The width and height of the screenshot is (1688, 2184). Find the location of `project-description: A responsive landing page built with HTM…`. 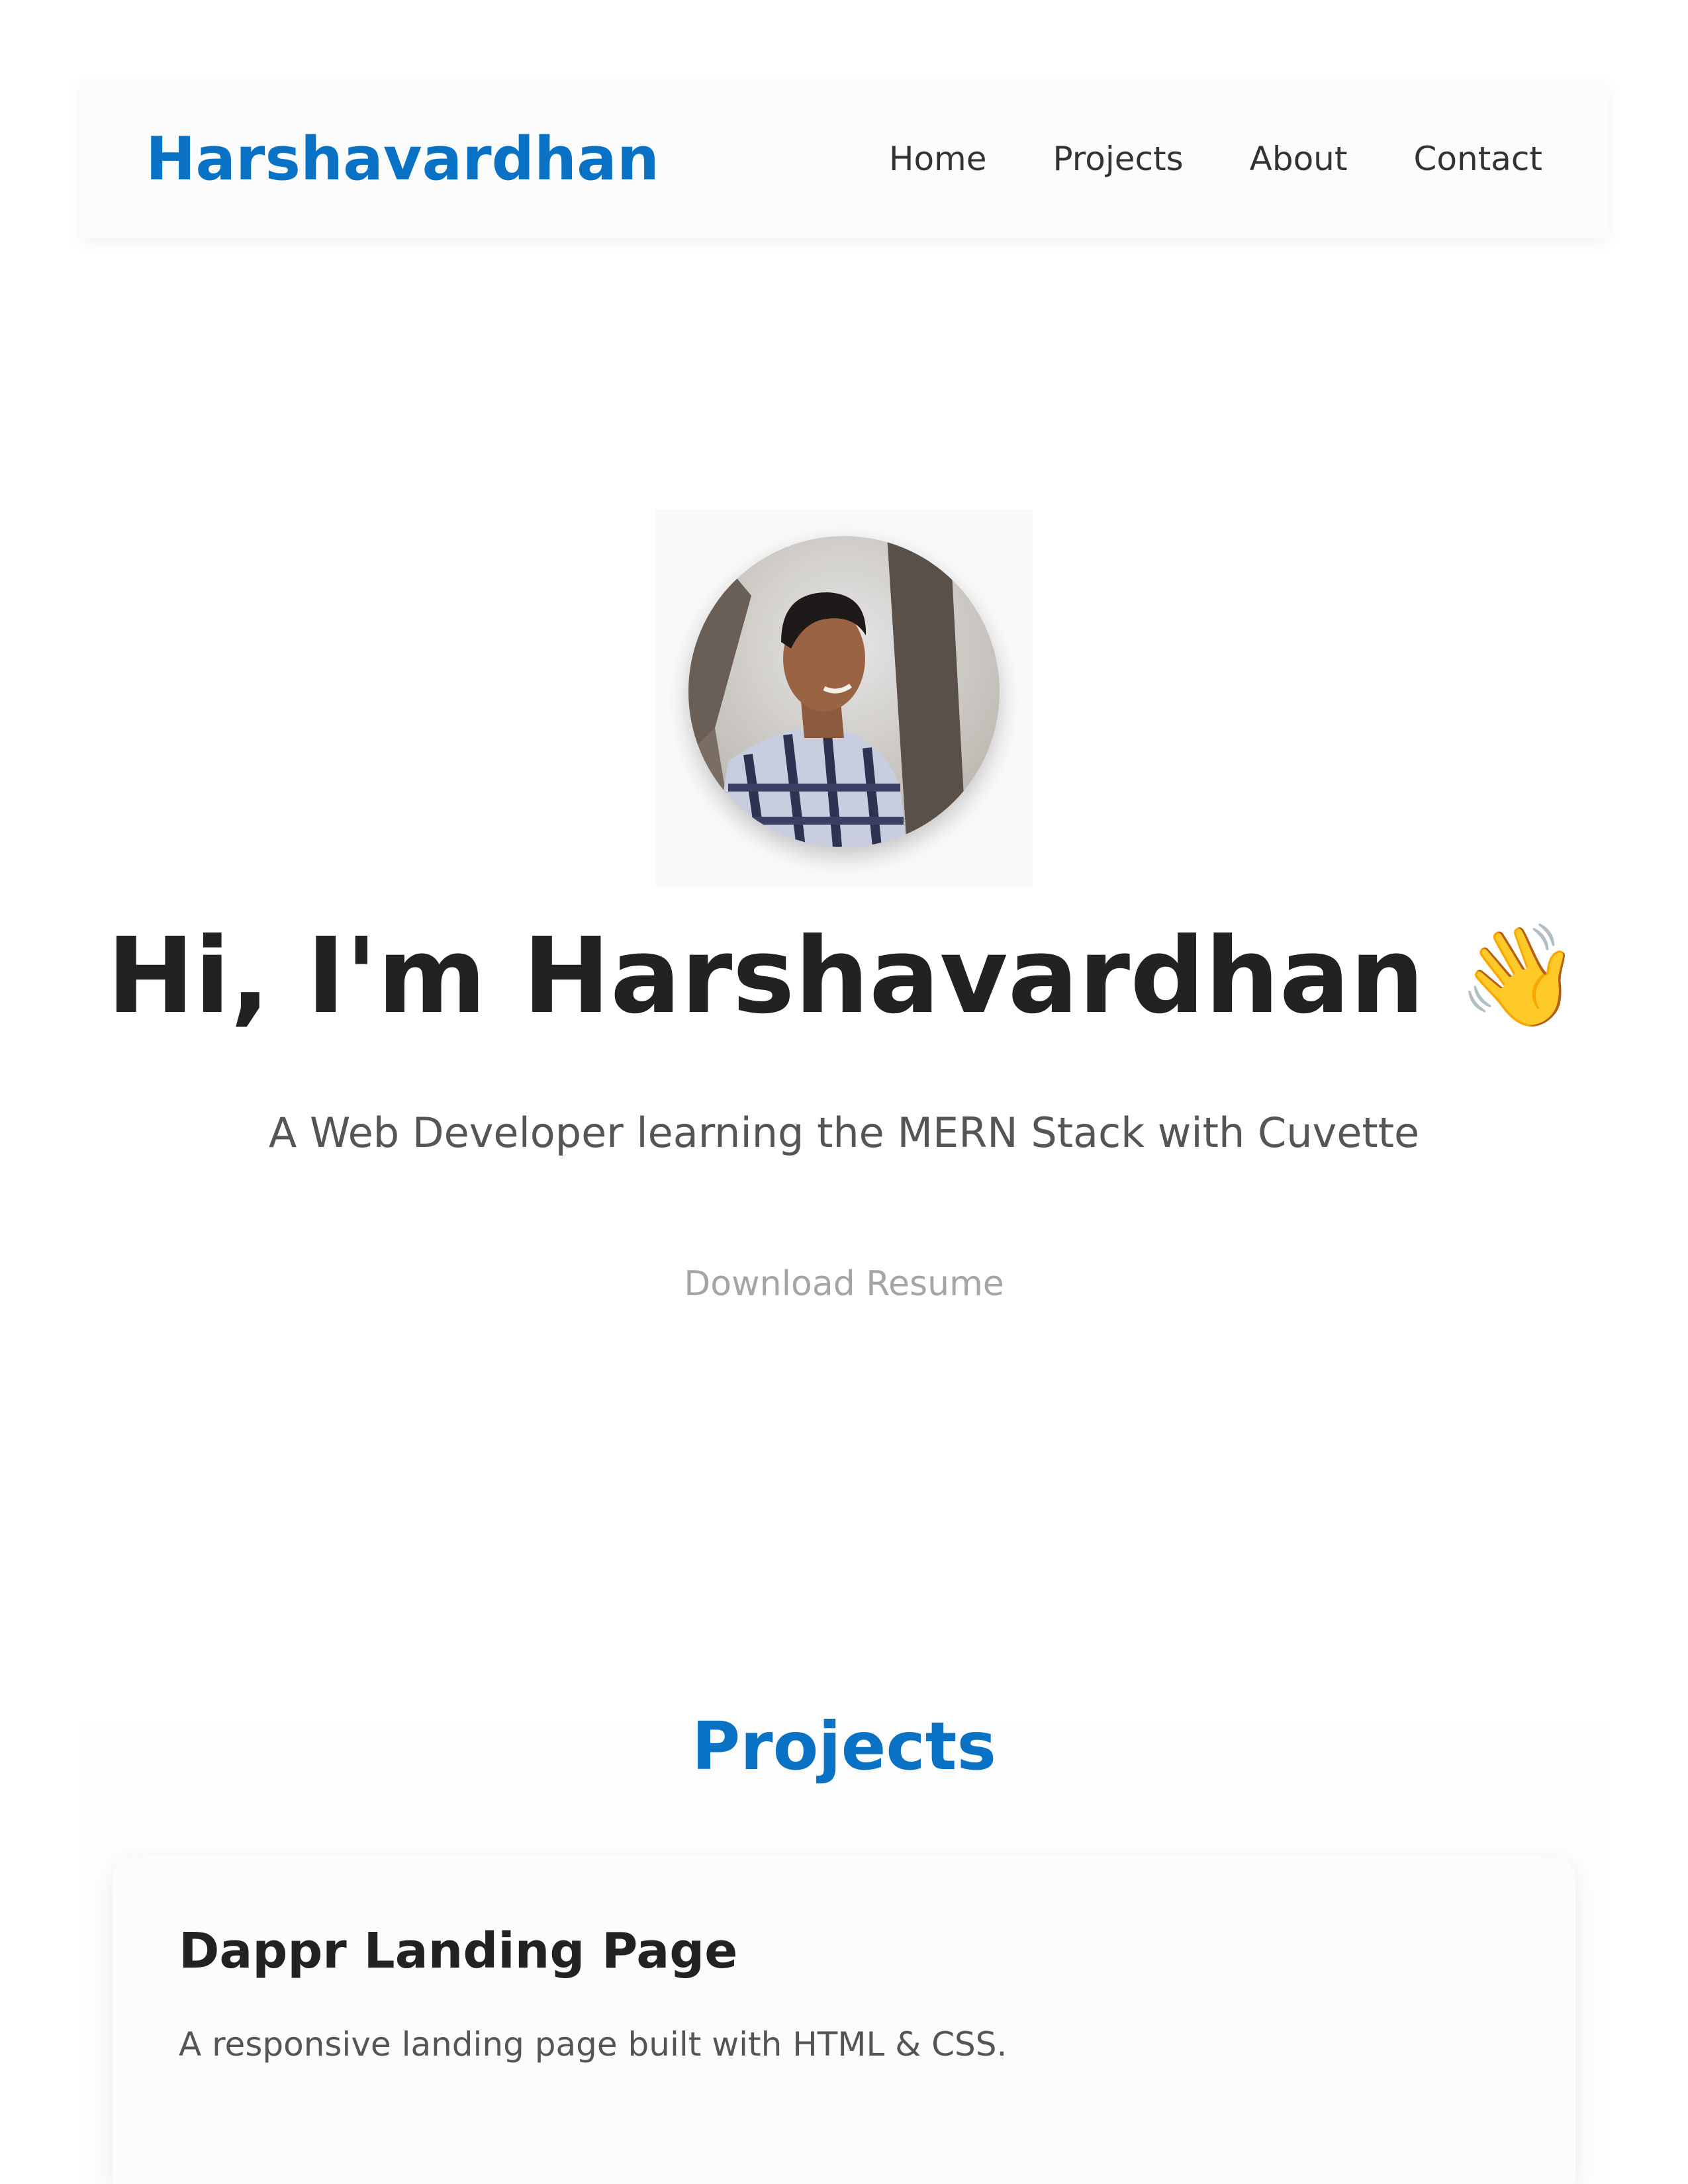

project-description: A responsive landing page built with HTM… is located at coordinates (593, 2045).